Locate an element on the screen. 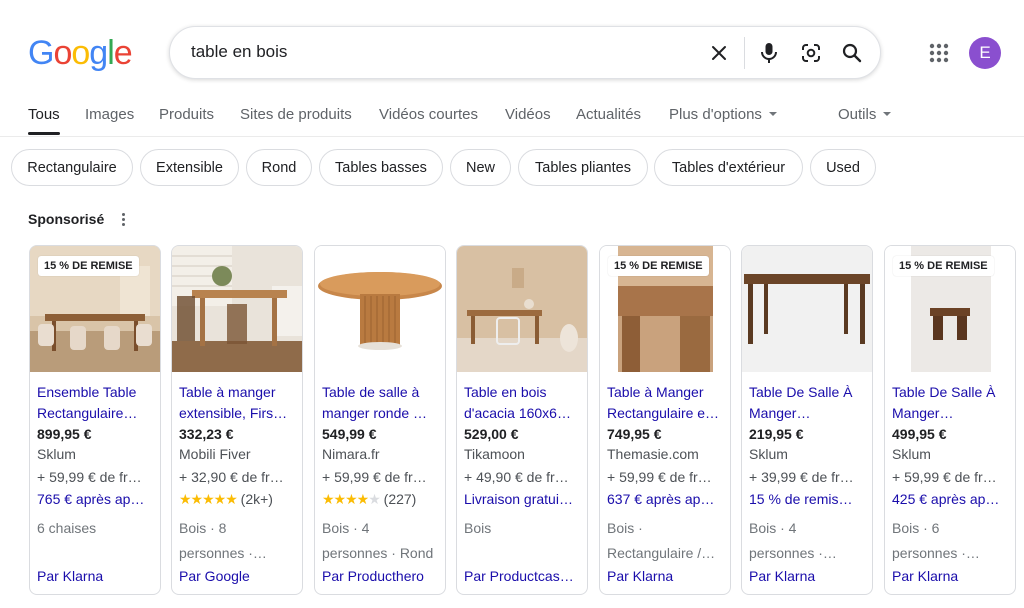  tab-products: Produits is located at coordinates (186, 114).